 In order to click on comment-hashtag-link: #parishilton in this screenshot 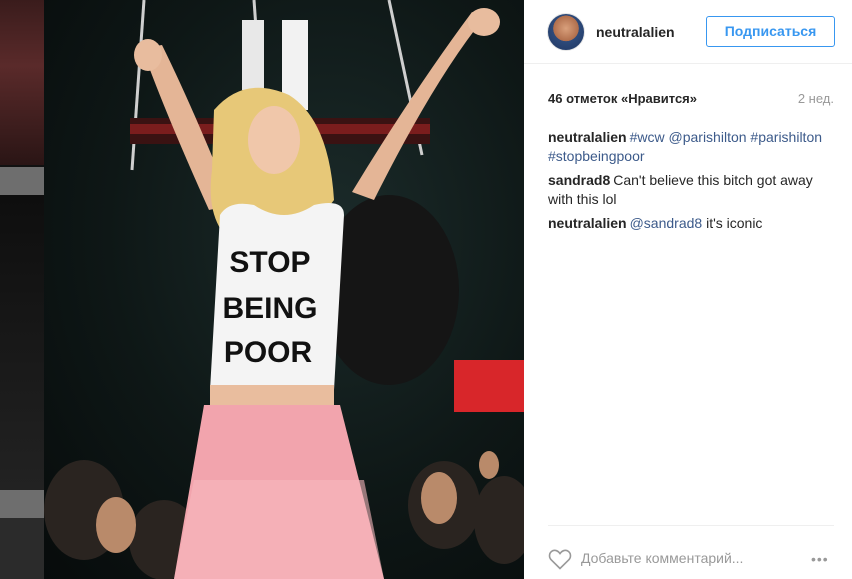, I will do `click(786, 137)`.